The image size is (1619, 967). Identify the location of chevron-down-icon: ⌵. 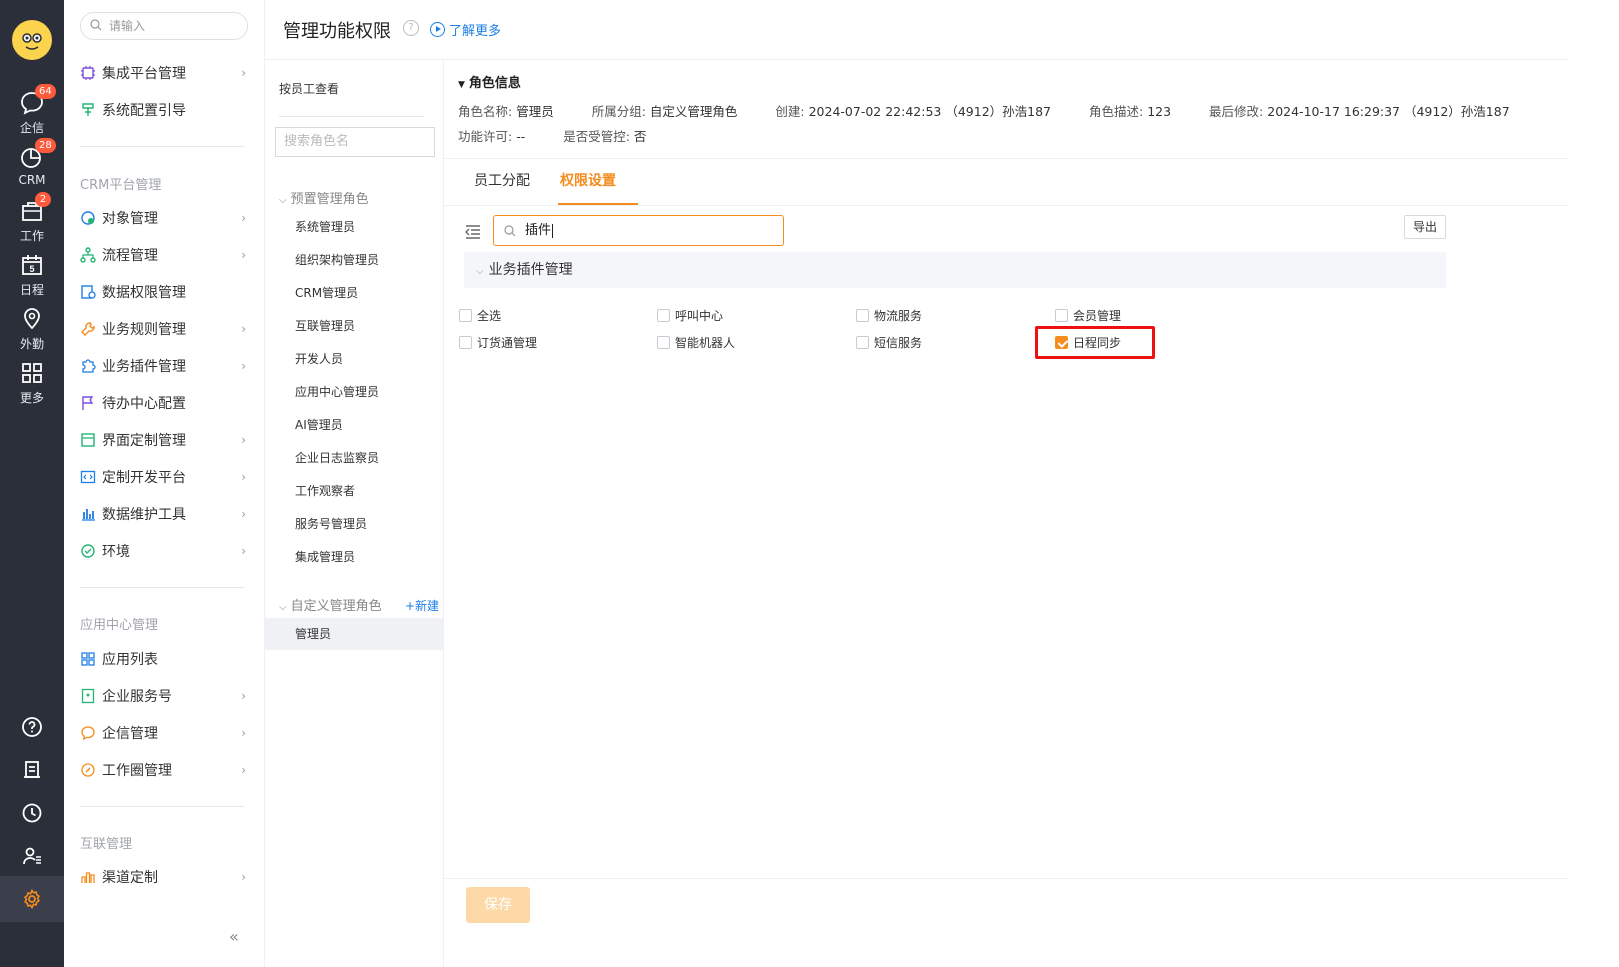
(283, 607).